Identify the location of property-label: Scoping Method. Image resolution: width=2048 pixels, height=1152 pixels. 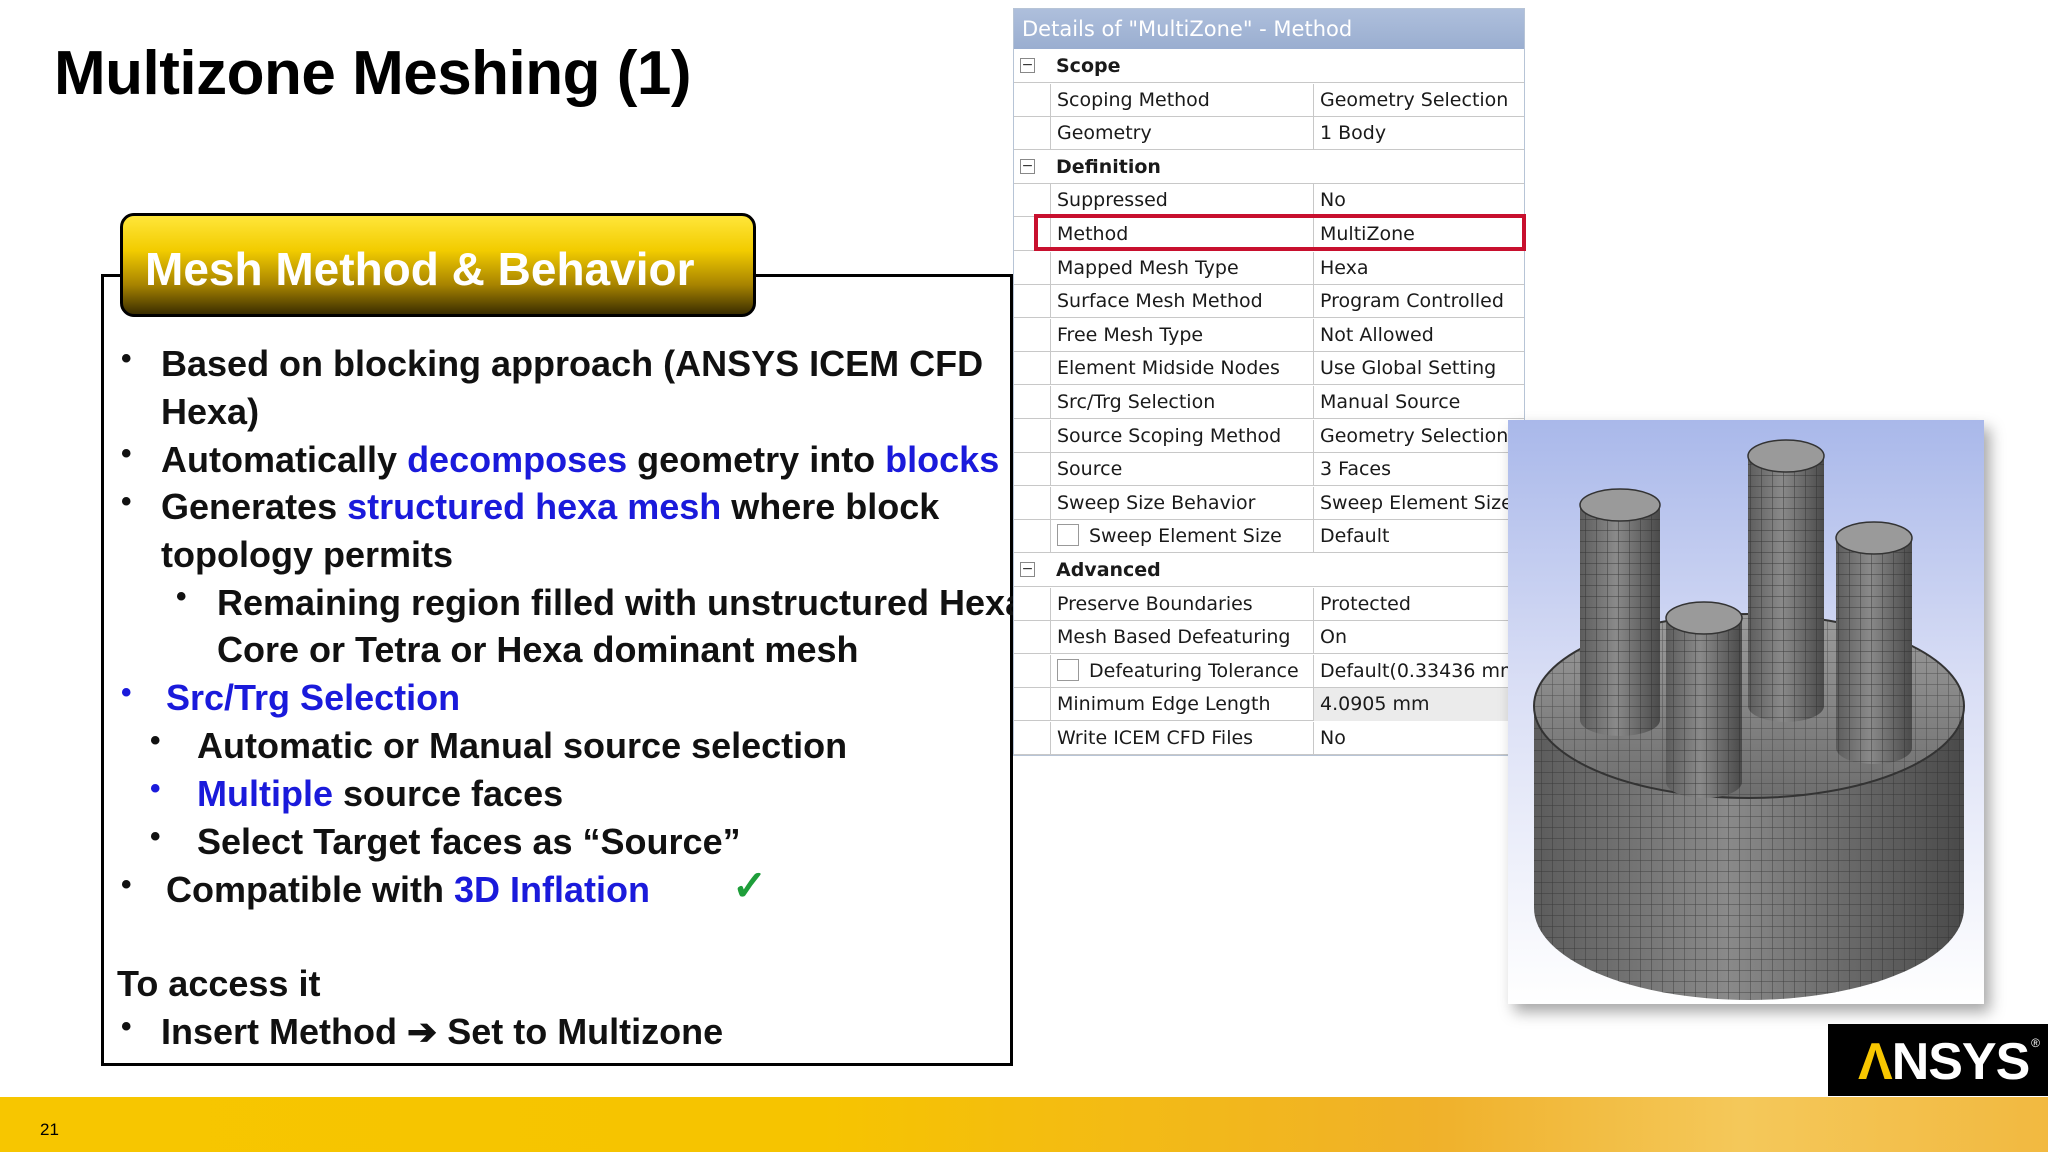
(1182, 100).